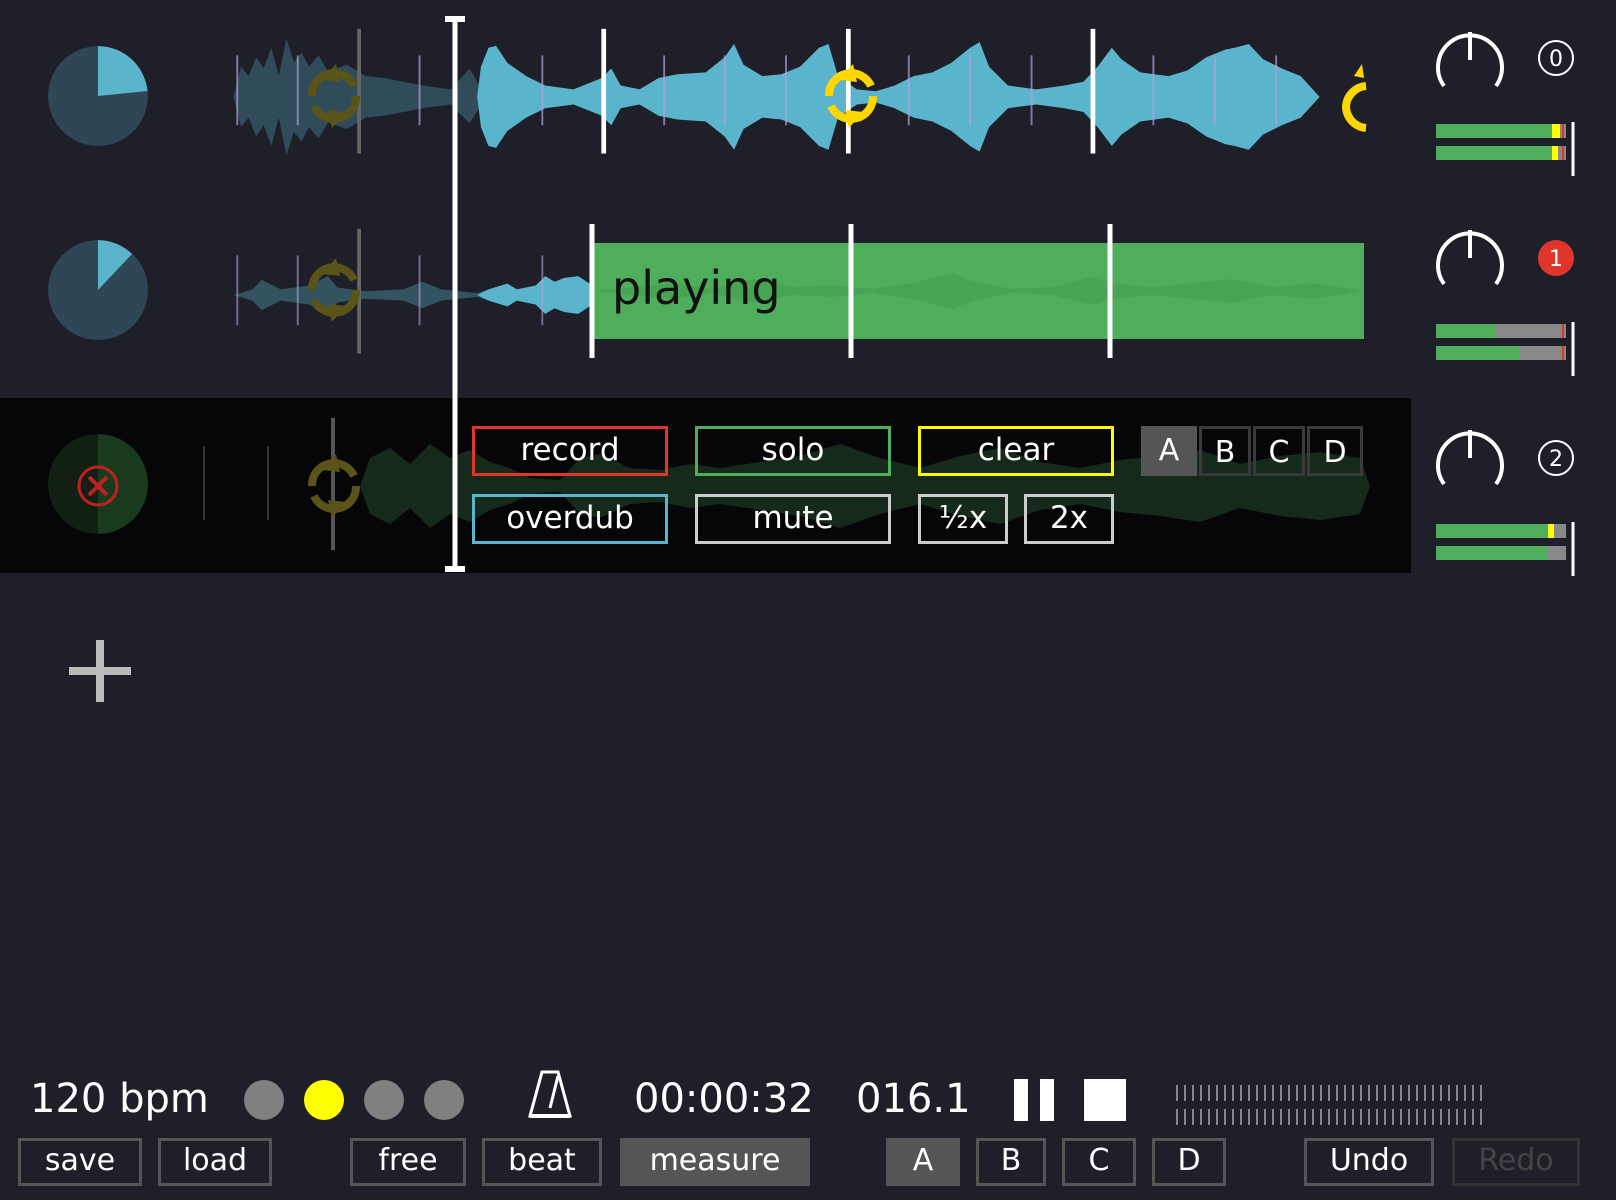 Image resolution: width=1616 pixels, height=1200 pixels. Describe the element at coordinates (542, 1162) in the screenshot. I see `quantize-beat-button: beat` at that location.